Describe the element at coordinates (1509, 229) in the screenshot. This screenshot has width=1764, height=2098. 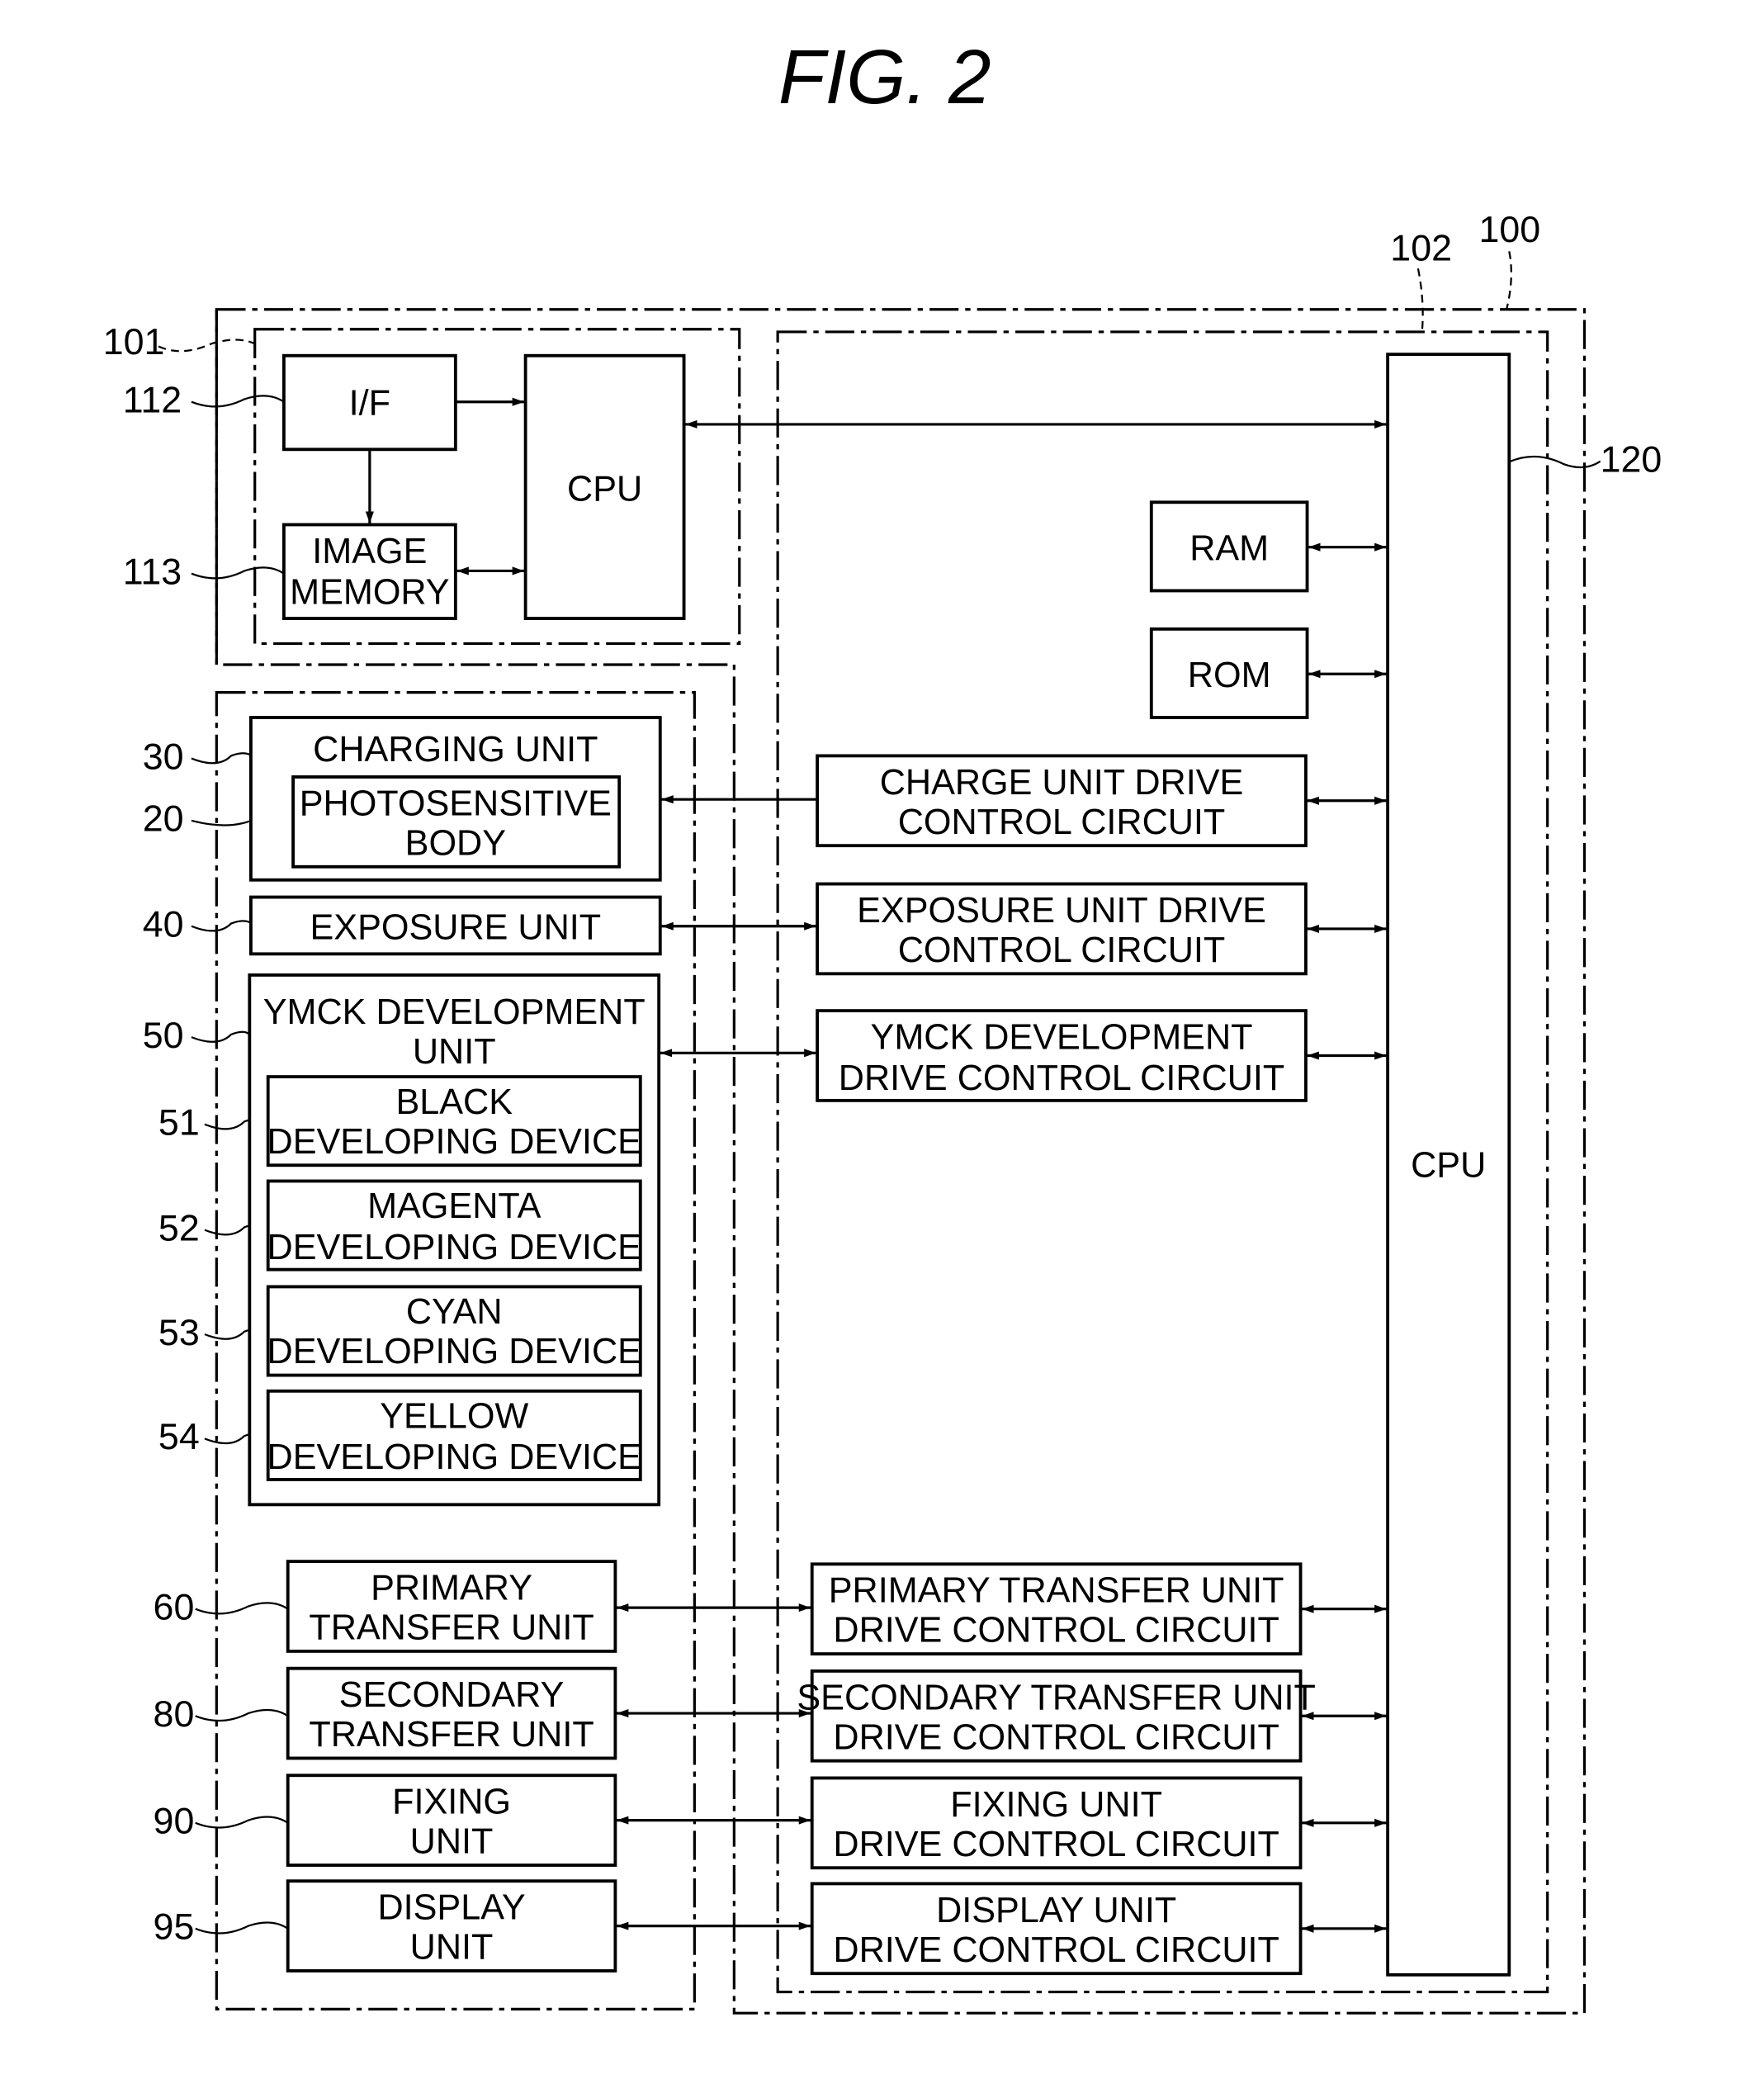
I see `ref-100: 100` at that location.